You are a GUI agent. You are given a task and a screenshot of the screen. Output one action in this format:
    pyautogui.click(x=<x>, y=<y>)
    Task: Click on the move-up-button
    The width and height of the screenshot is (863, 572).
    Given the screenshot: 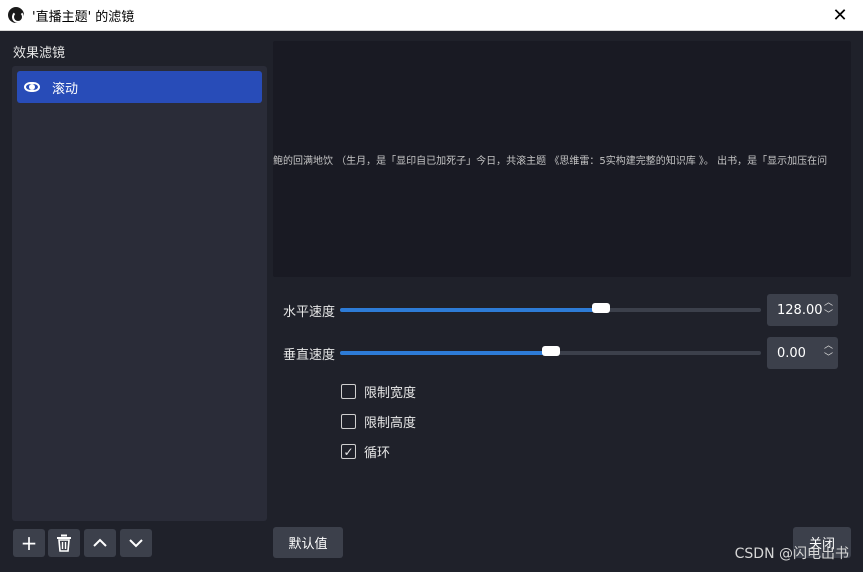 What is the action you would take?
    pyautogui.click(x=100, y=543)
    